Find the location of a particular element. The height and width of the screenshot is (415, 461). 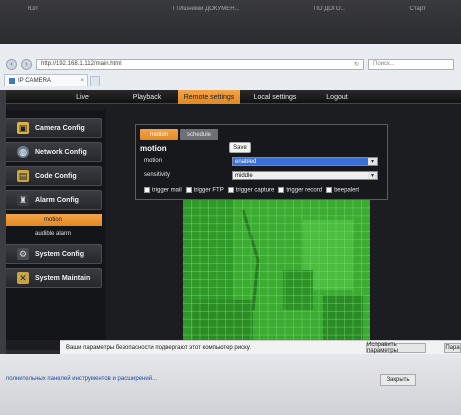

sidebar-subitem-audible-alarm: audible alarm is located at coordinates (53, 234).